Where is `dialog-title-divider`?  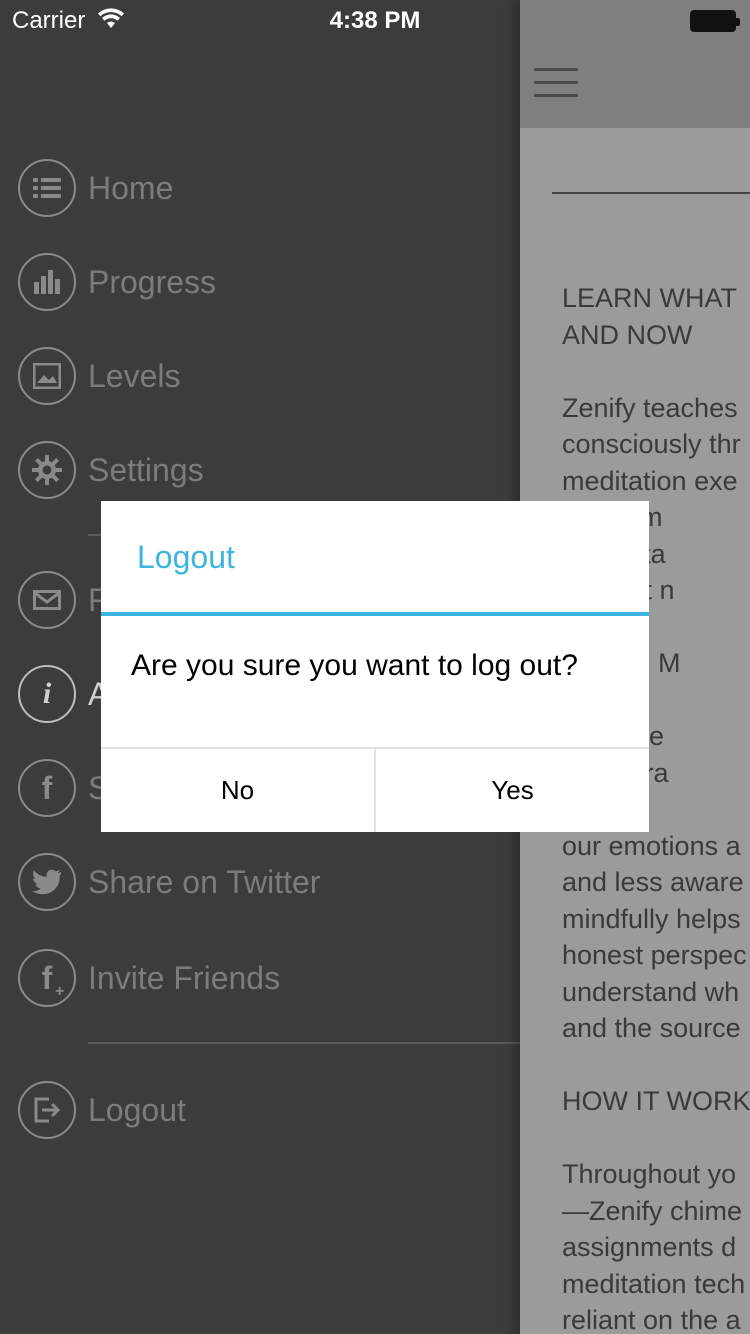 dialog-title-divider is located at coordinates (375, 614).